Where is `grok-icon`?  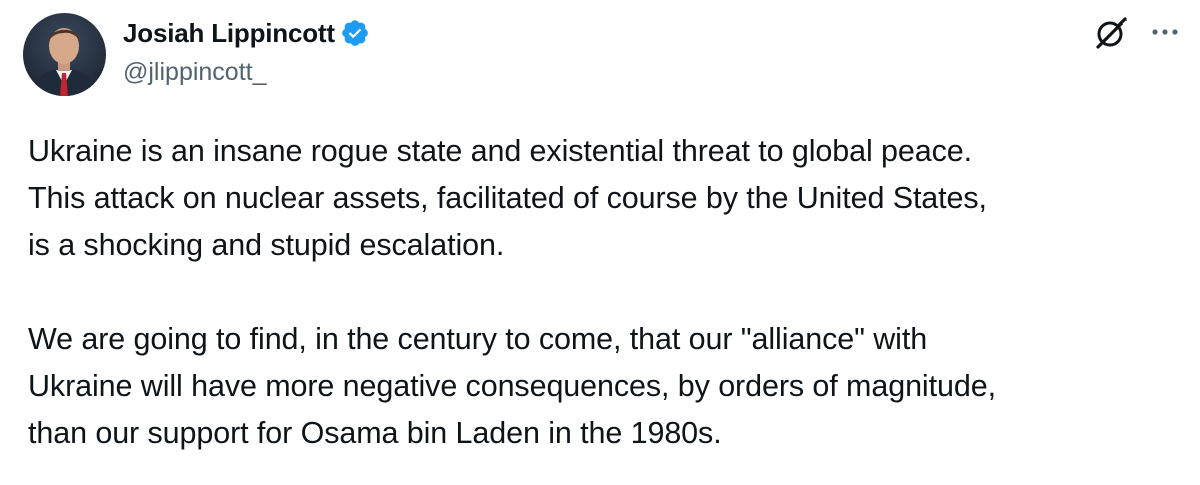
grok-icon is located at coordinates (1111, 33).